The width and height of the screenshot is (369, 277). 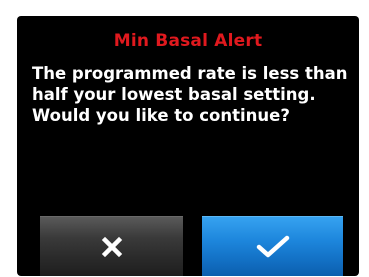 I want to click on alert-message-line: half your lowest basal setting., so click(x=174, y=94).